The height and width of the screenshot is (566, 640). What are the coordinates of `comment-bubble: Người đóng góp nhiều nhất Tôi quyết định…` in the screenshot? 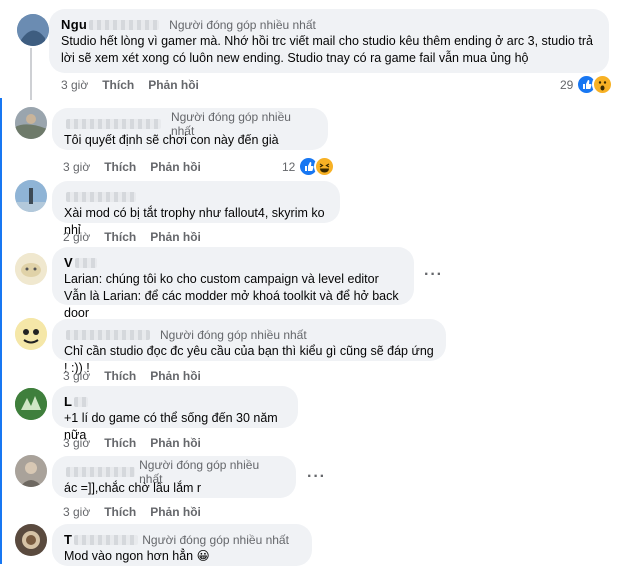 It's located at (190, 129).